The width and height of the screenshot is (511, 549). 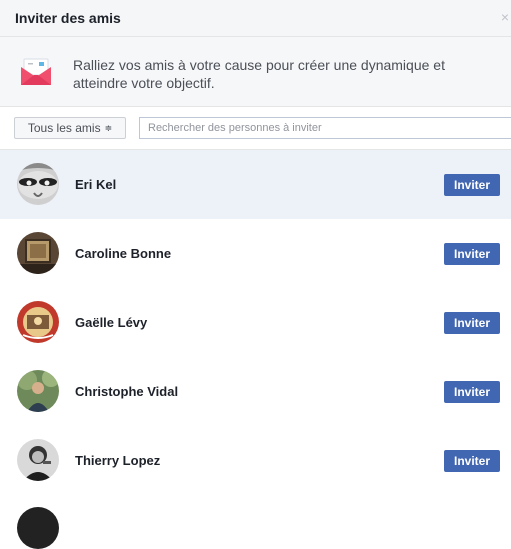 I want to click on friends-filter-select: Tous les amis ≑, so click(x=70, y=128).